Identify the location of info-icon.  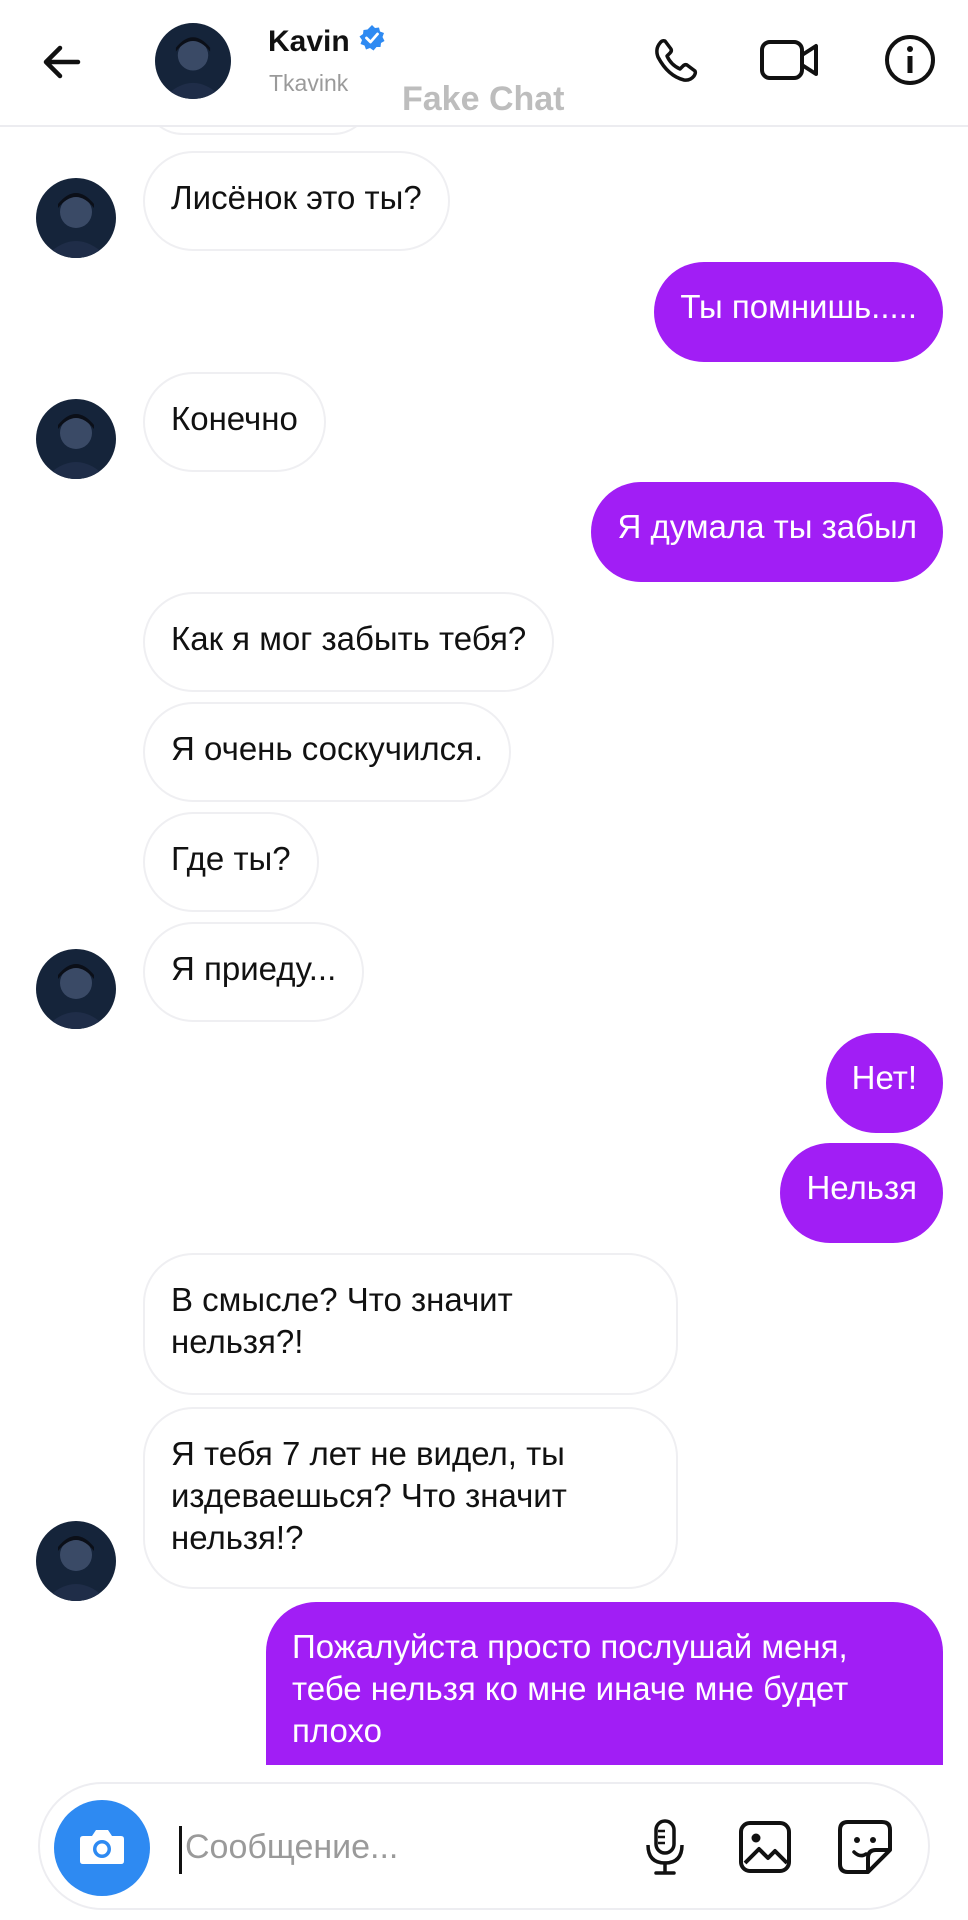
(910, 60).